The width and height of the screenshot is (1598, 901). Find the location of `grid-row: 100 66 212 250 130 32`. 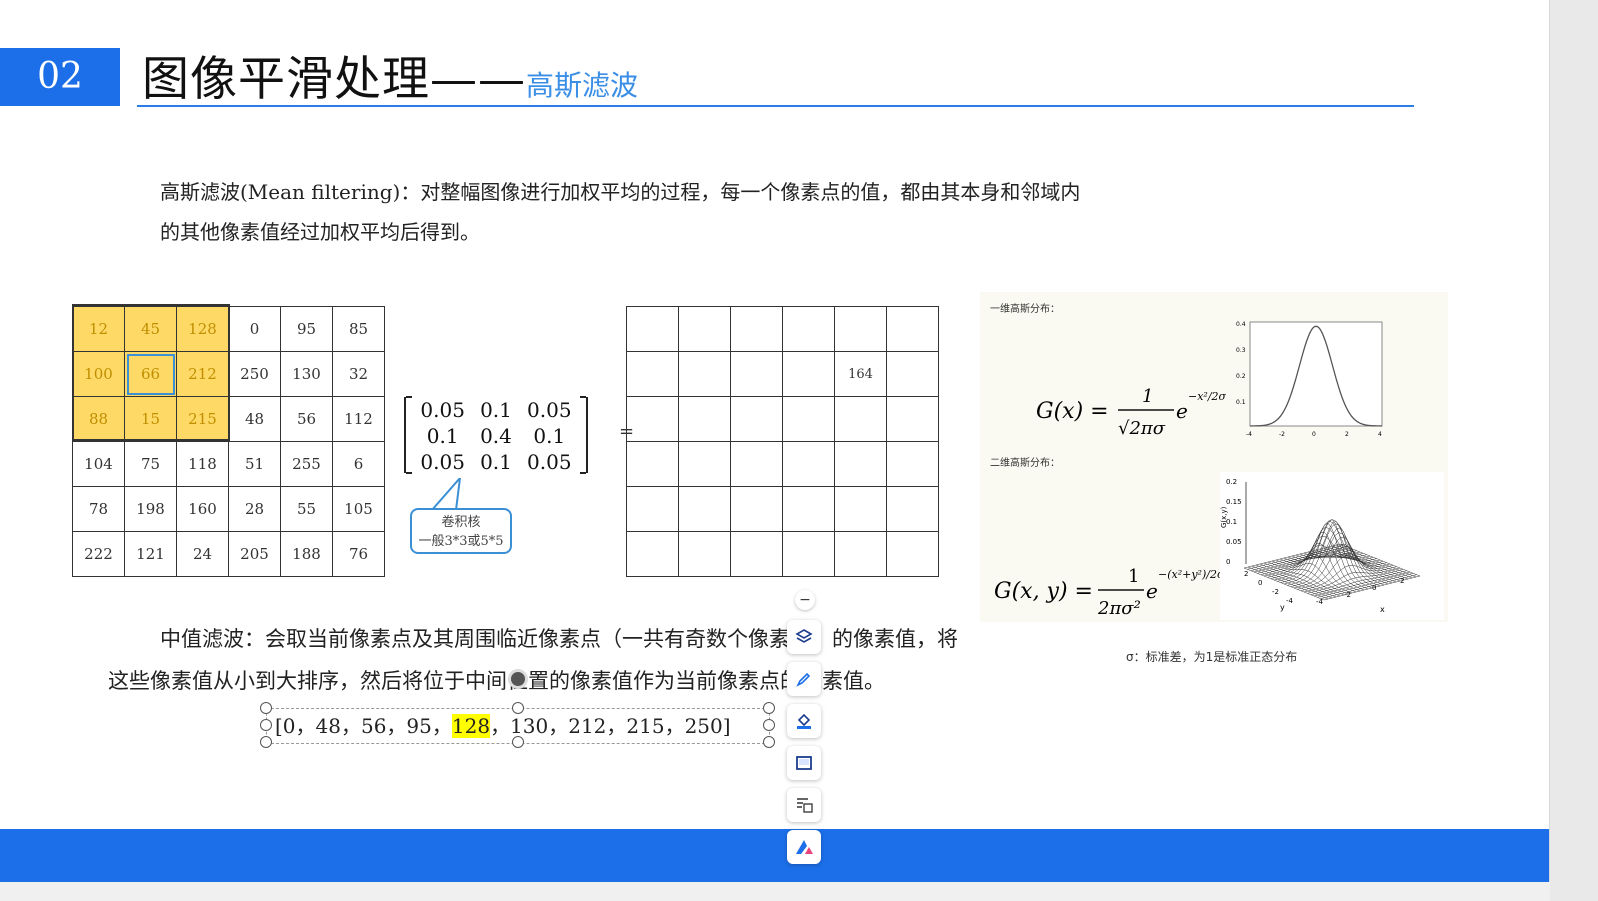

grid-row: 100 66 212 250 130 32 is located at coordinates (228, 374).